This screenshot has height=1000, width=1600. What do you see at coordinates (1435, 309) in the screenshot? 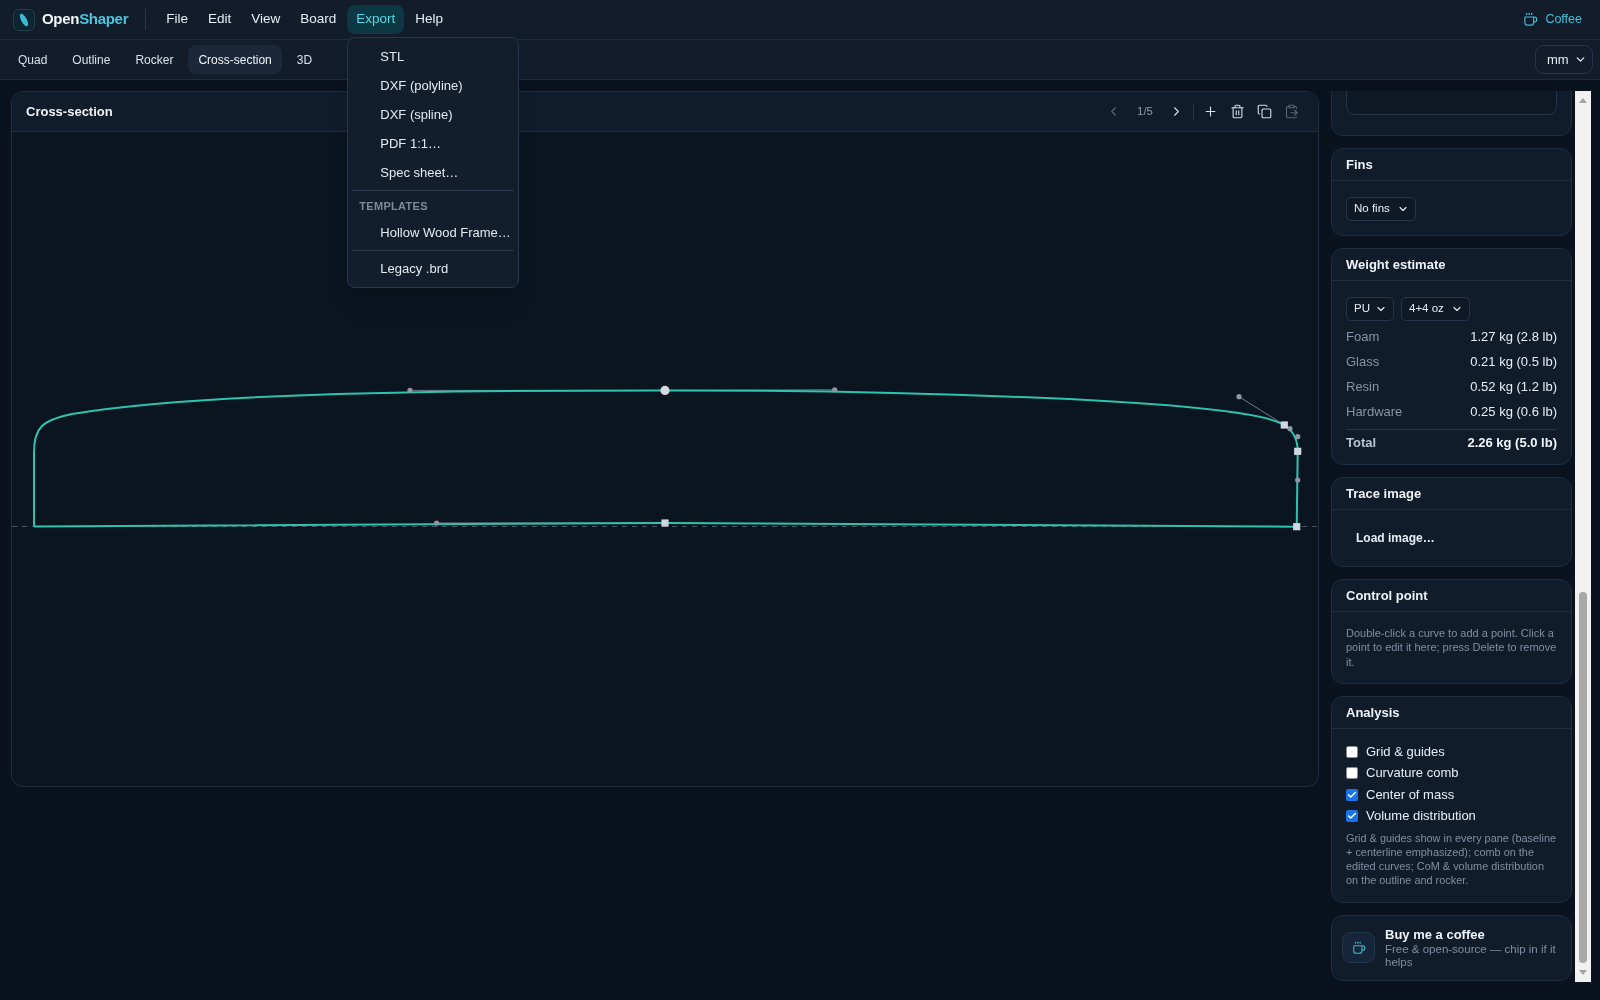
I see `dropdown-select: 4+4 oz` at bounding box center [1435, 309].